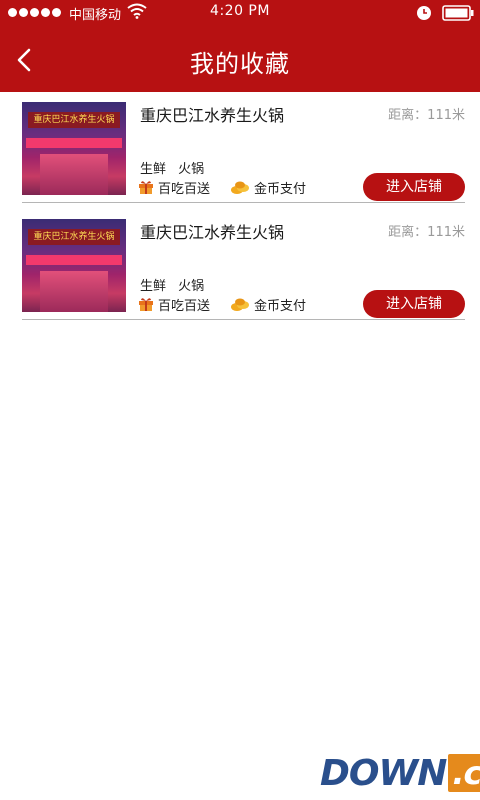 Image resolution: width=480 pixels, height=800 pixels. I want to click on watermark-logo: DOWN .cc, so click(400, 773).